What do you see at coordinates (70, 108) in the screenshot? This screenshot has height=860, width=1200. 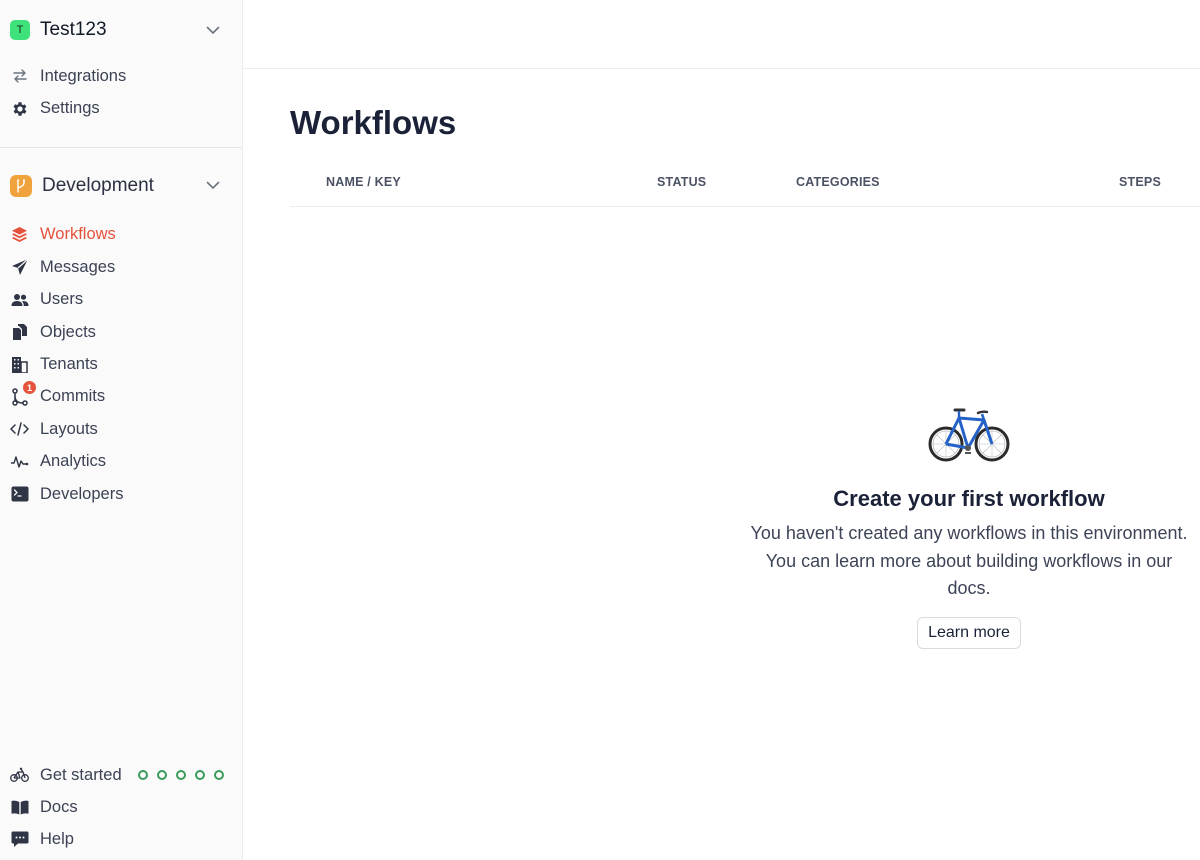 I see `sidebar-item-label: Settings` at bounding box center [70, 108].